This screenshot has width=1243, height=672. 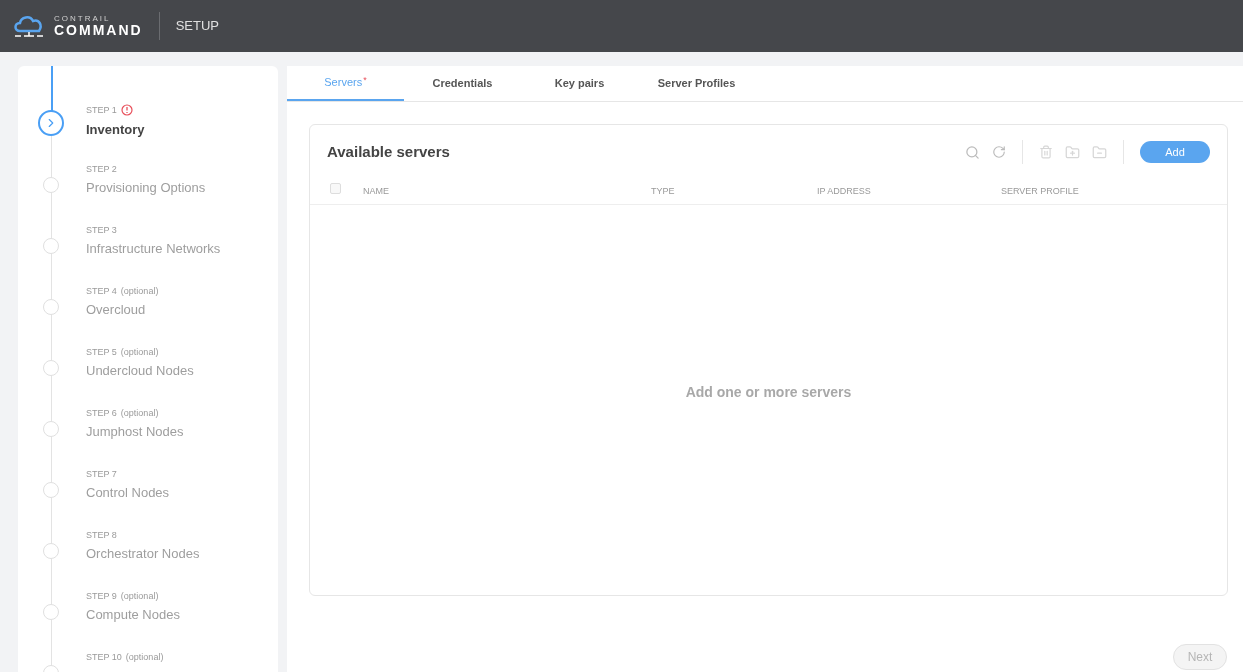 I want to click on step-link: Provisioning Options, so click(x=146, y=188).